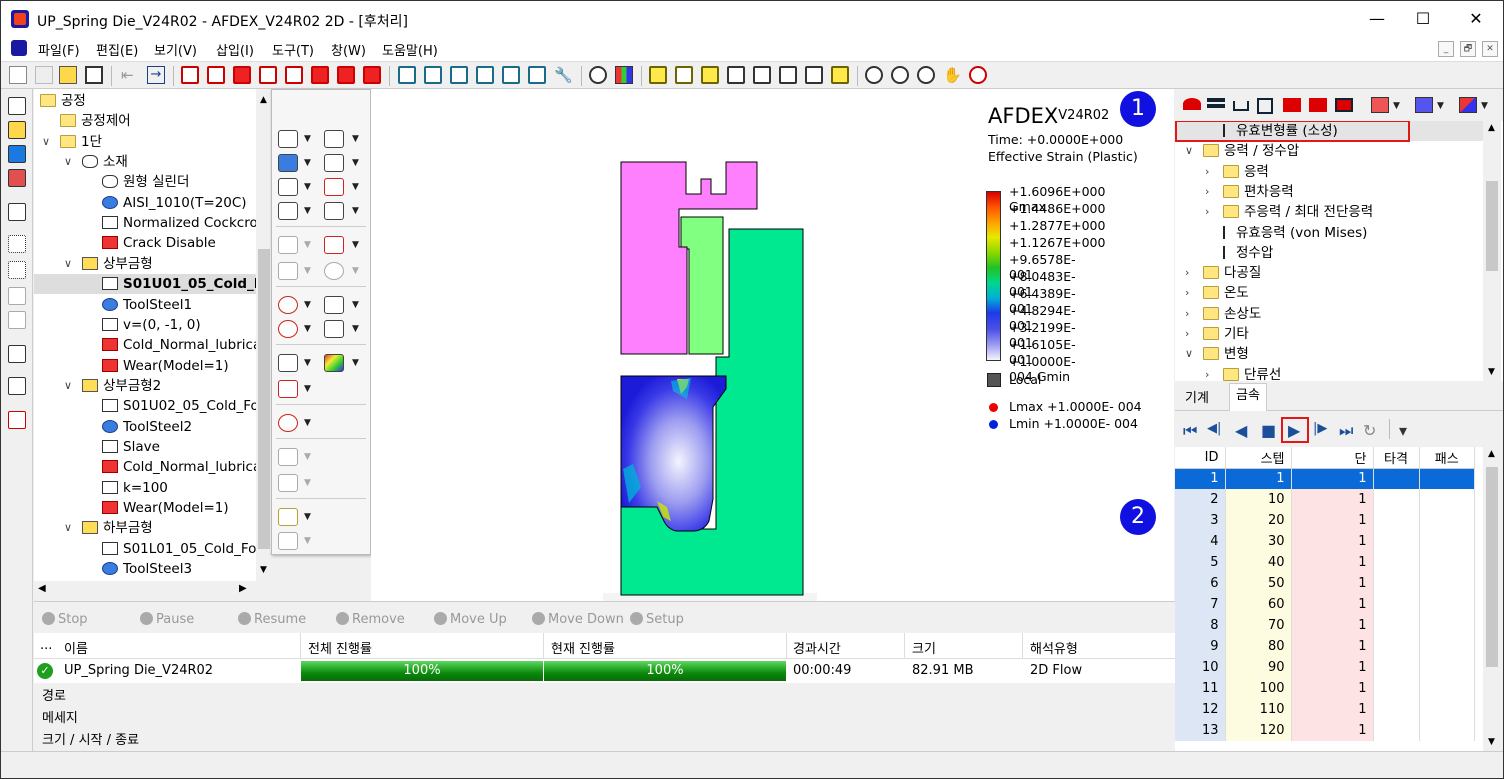 Image resolution: width=1504 pixels, height=779 pixels. I want to click on shade-solid-icon, so click(658, 75).